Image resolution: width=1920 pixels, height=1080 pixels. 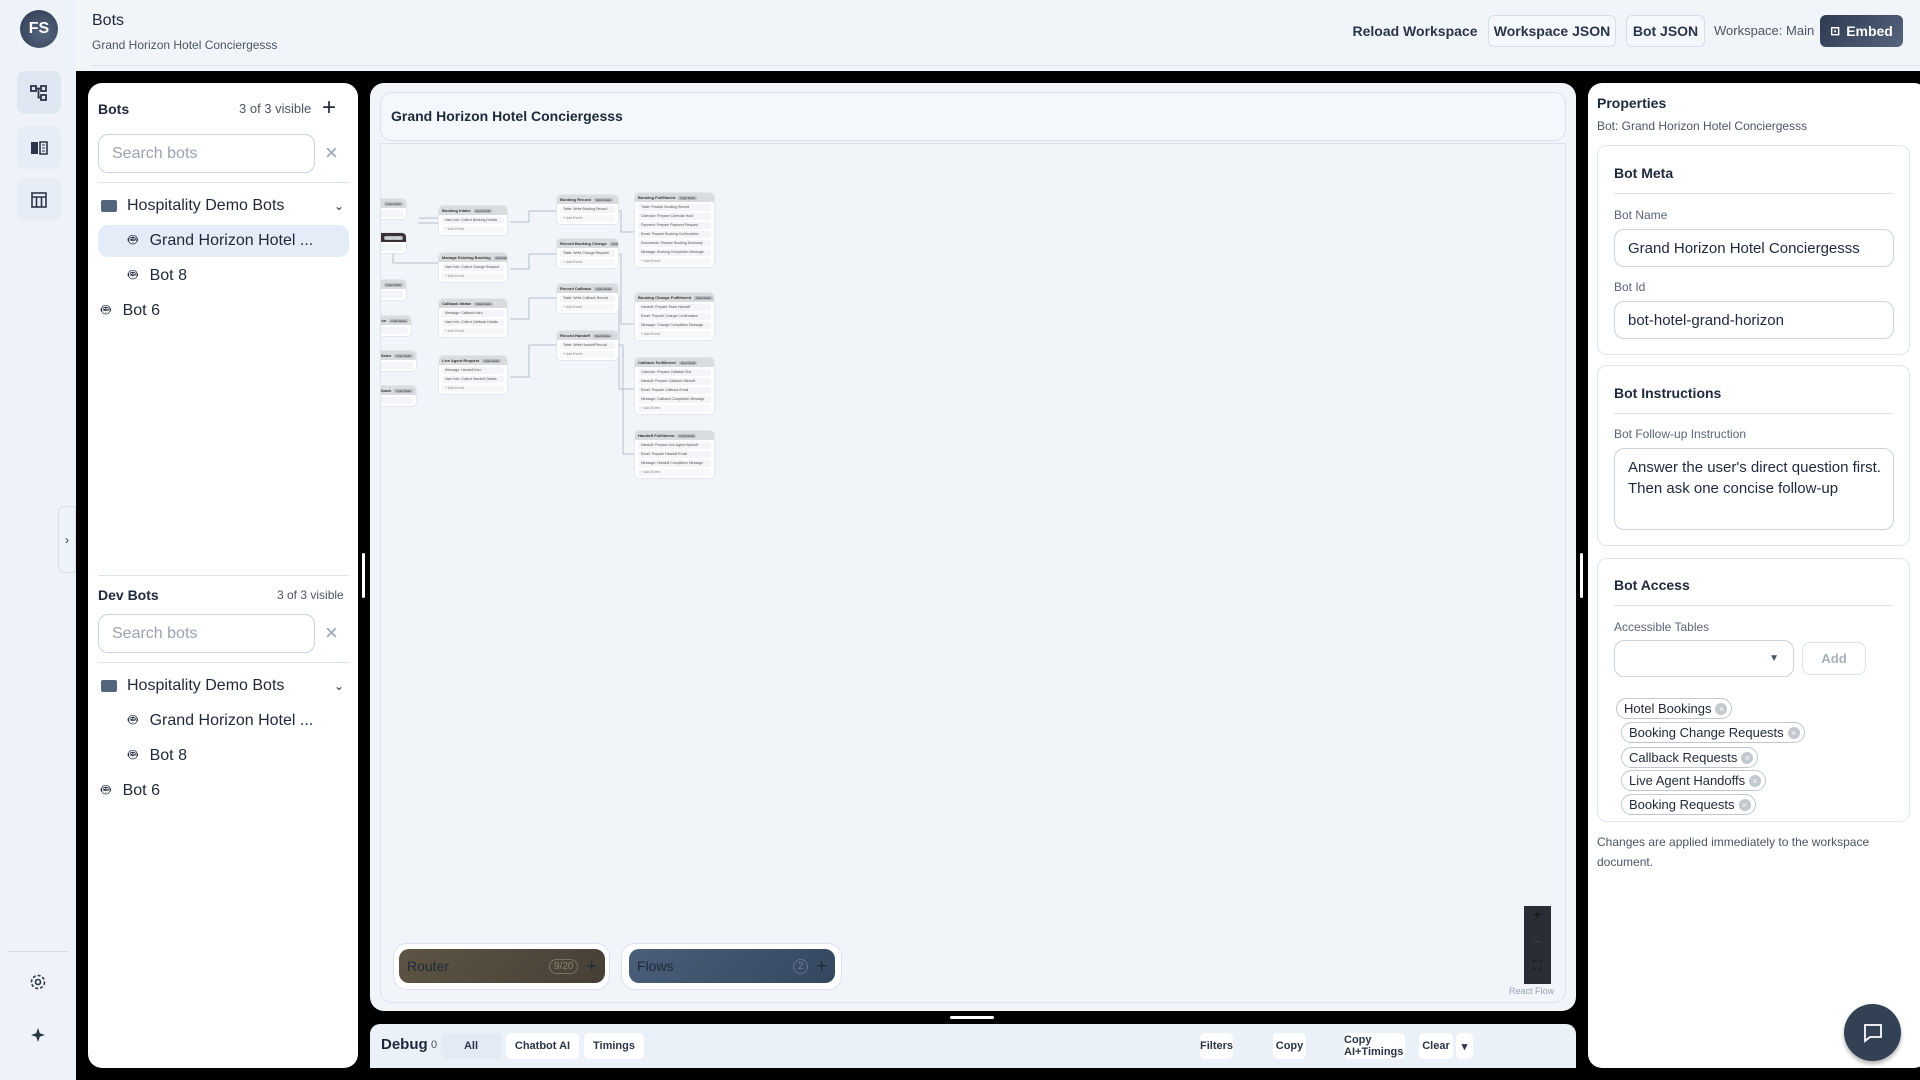 What do you see at coordinates (1216, 1046) in the screenshot?
I see `filters-button: Filters` at bounding box center [1216, 1046].